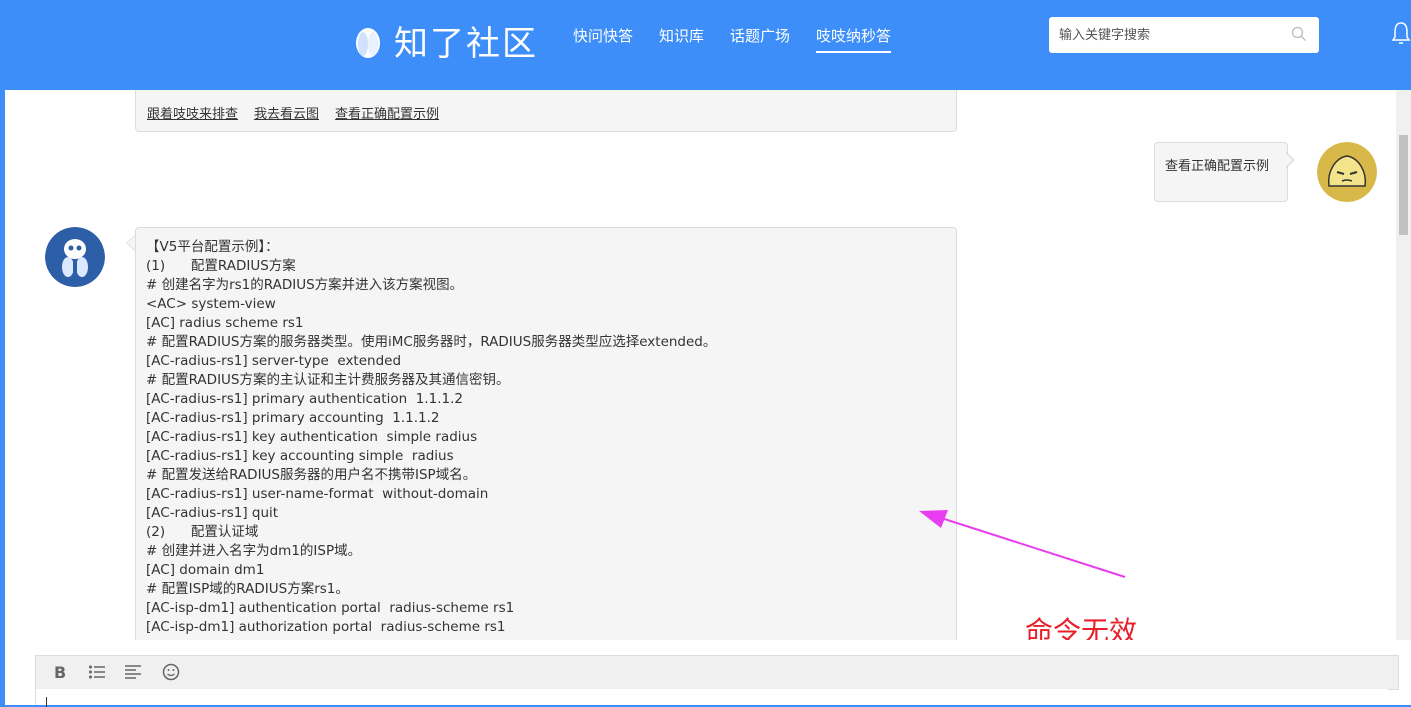 This screenshot has height=707, width=1411. What do you see at coordinates (1022, 544) in the screenshot?
I see `annotation-arrow` at bounding box center [1022, 544].